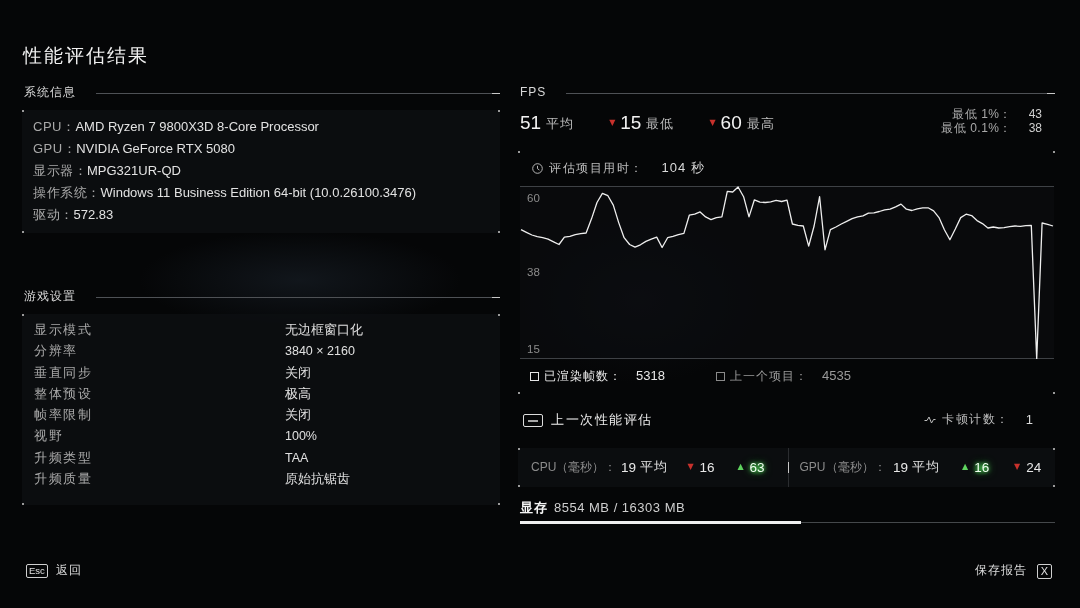 The height and width of the screenshot is (608, 1080). I want to click on info-value: 572.83, so click(93, 215).